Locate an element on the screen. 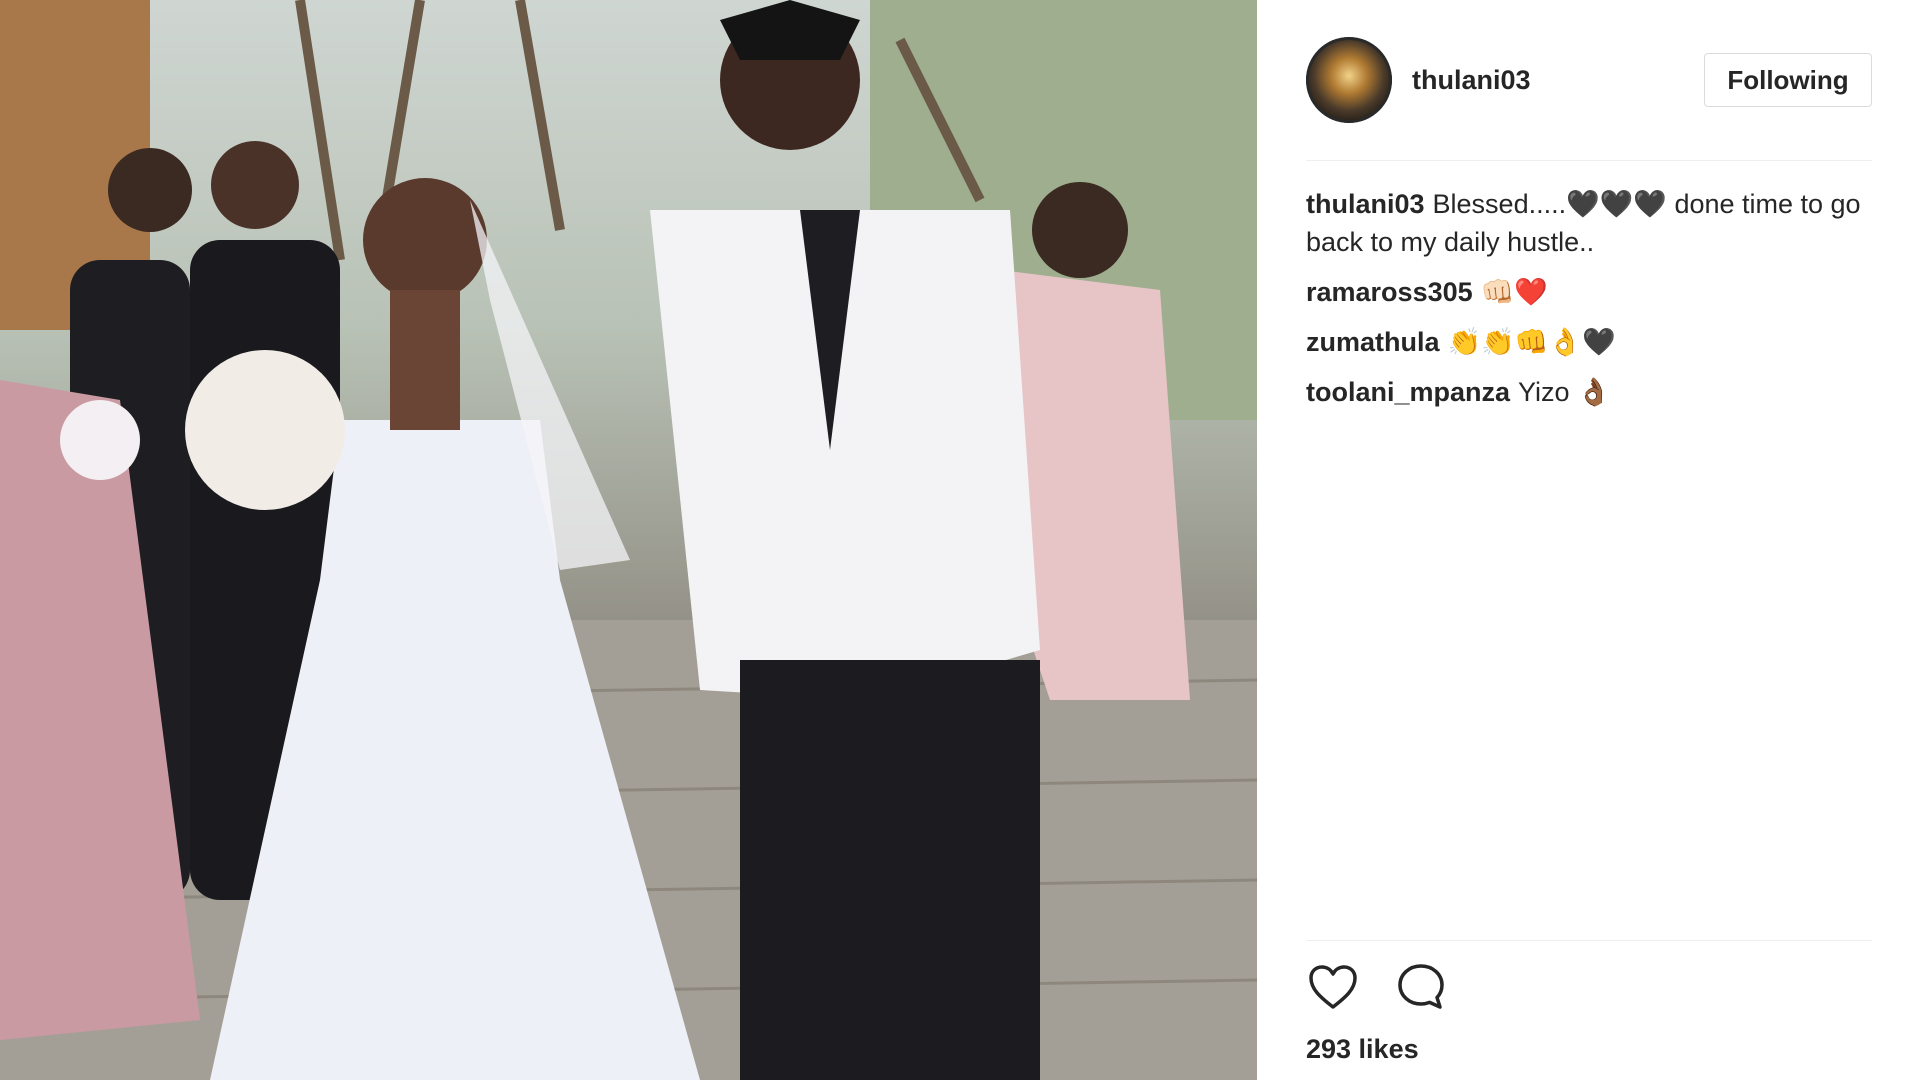 The height and width of the screenshot is (1080, 1920). comment-username: ramaross305 is located at coordinates (1389, 292).